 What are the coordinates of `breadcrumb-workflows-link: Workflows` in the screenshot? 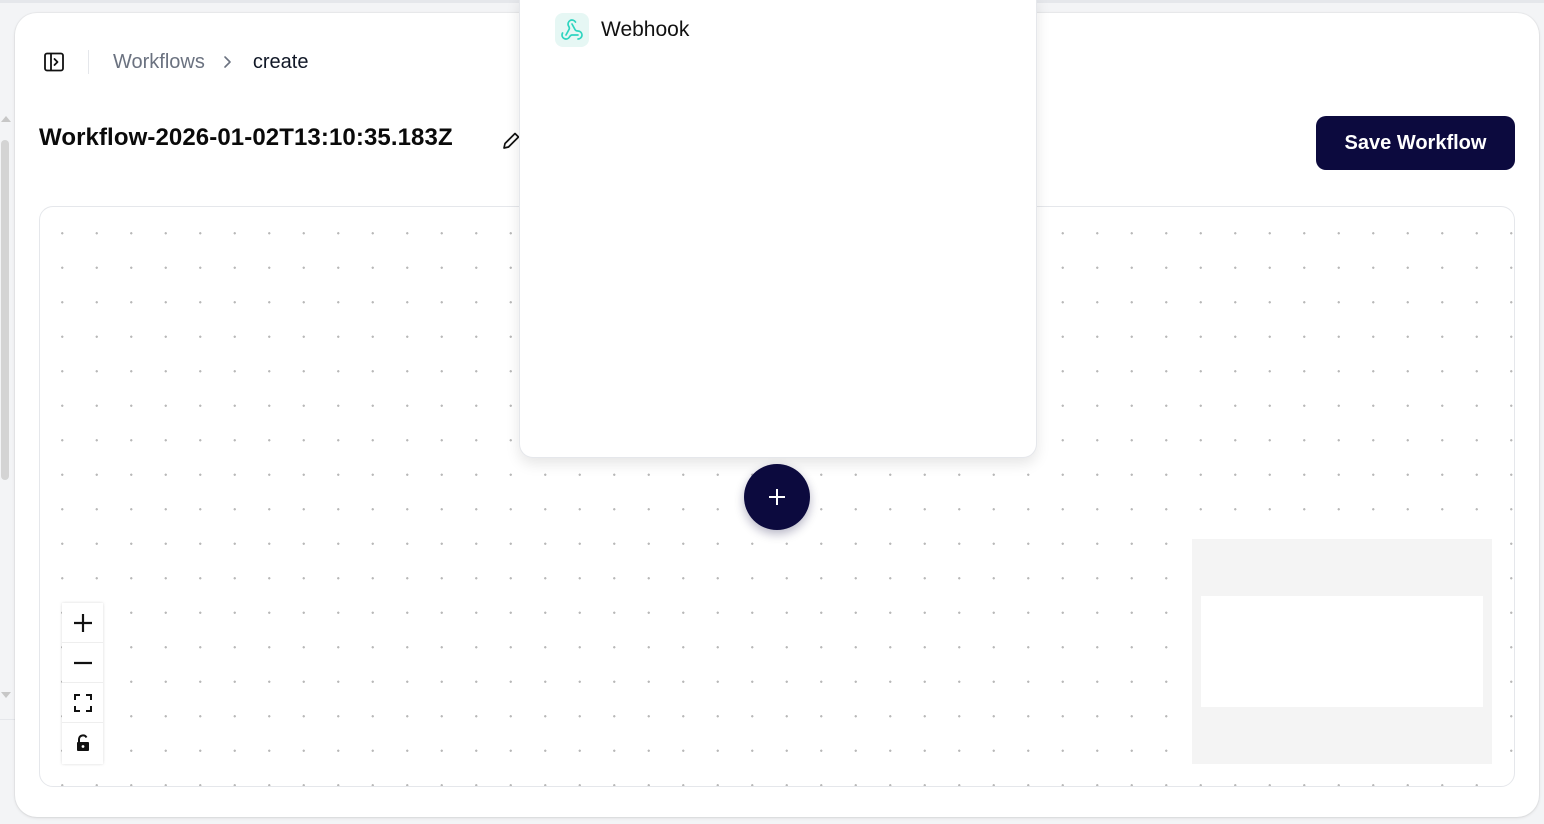 It's located at (159, 62).